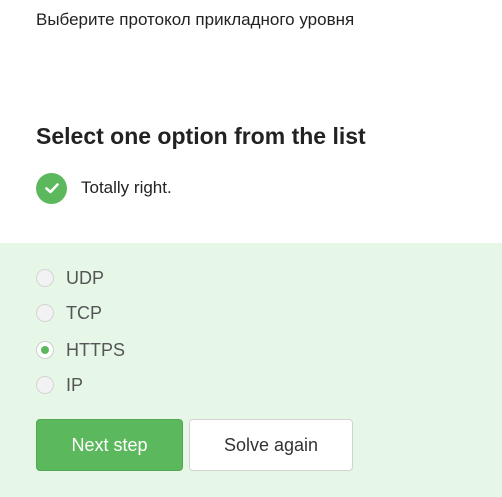 Image resolution: width=502 pixels, height=497 pixels. I want to click on feedback-text: Totally right., so click(126, 187).